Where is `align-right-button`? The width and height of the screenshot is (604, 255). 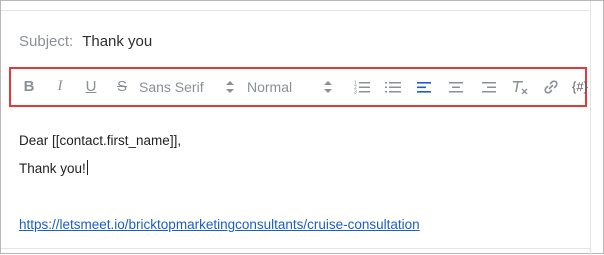 align-right-button is located at coordinates (488, 86).